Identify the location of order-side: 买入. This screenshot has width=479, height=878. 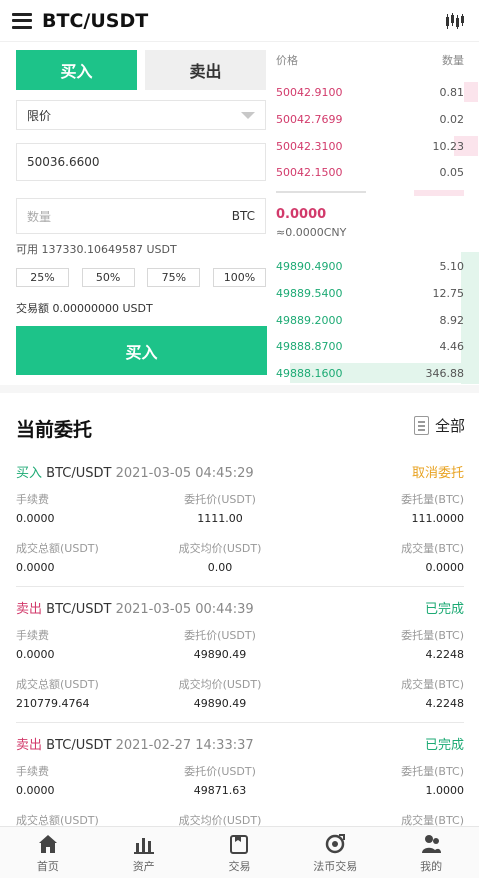
(29, 473).